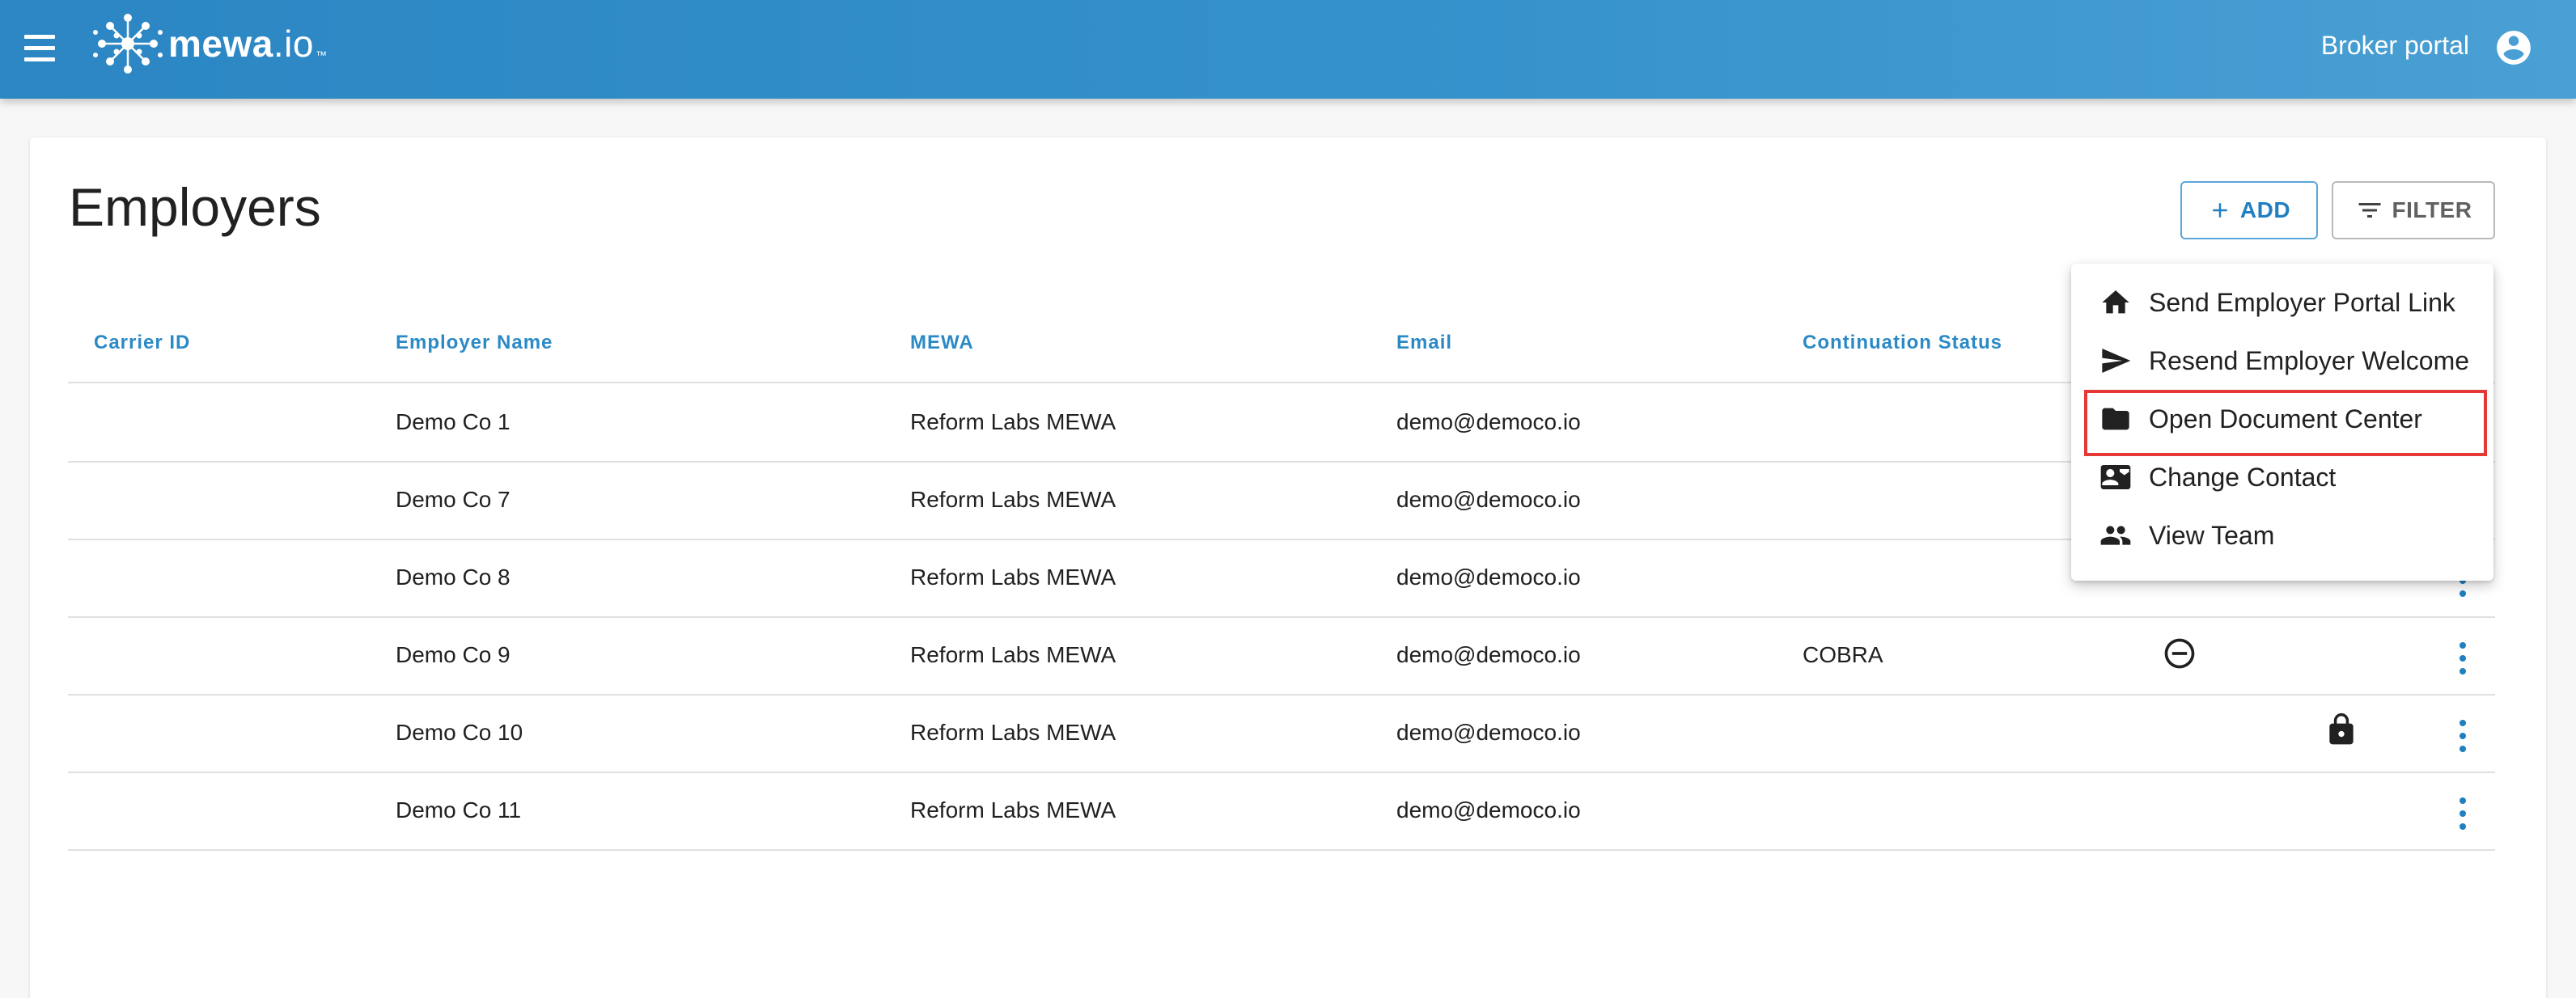 This screenshot has height=998, width=2576. Describe the element at coordinates (195, 207) in the screenshot. I see `page-title: Employers` at that location.